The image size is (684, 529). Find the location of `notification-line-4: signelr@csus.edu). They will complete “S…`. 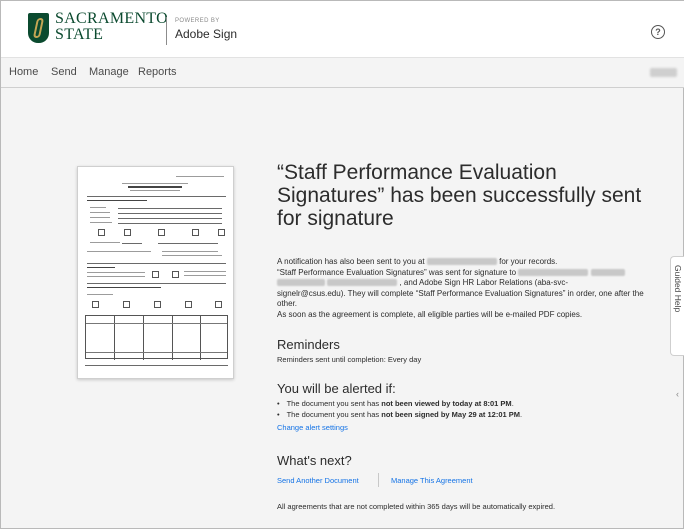

notification-line-4: signelr@csus.edu). They will complete “S… is located at coordinates (460, 293).